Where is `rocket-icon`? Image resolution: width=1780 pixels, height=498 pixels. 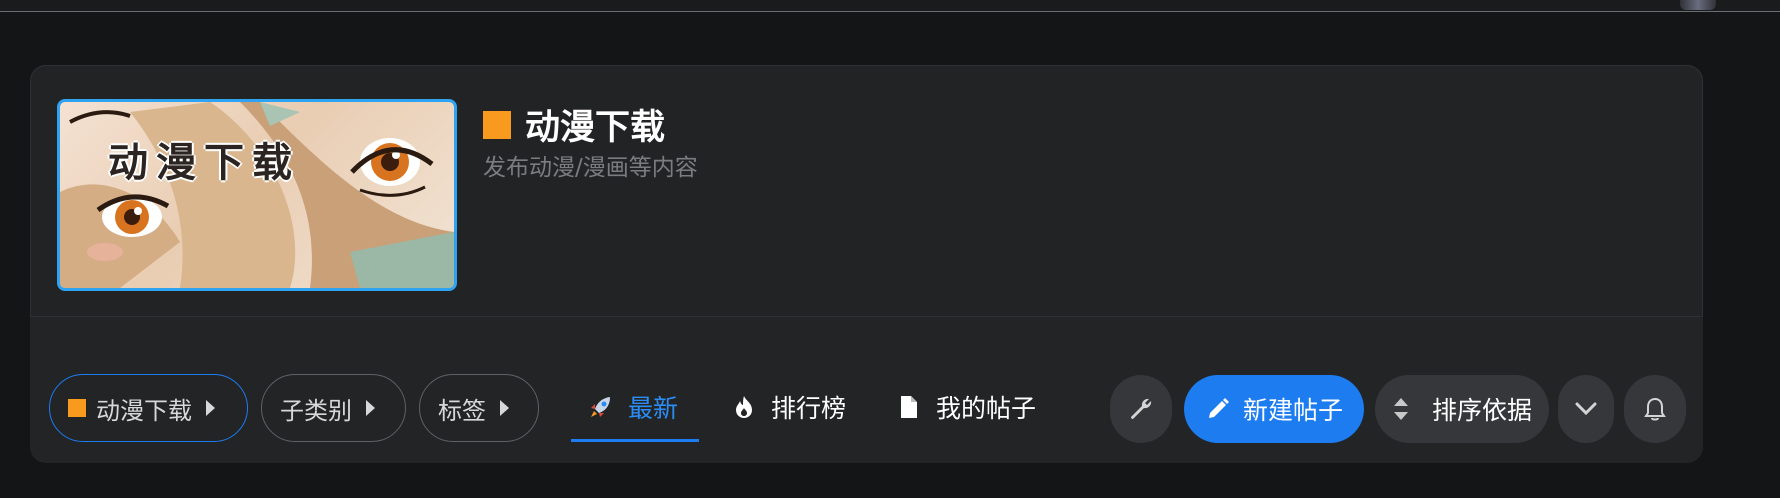 rocket-icon is located at coordinates (600, 407).